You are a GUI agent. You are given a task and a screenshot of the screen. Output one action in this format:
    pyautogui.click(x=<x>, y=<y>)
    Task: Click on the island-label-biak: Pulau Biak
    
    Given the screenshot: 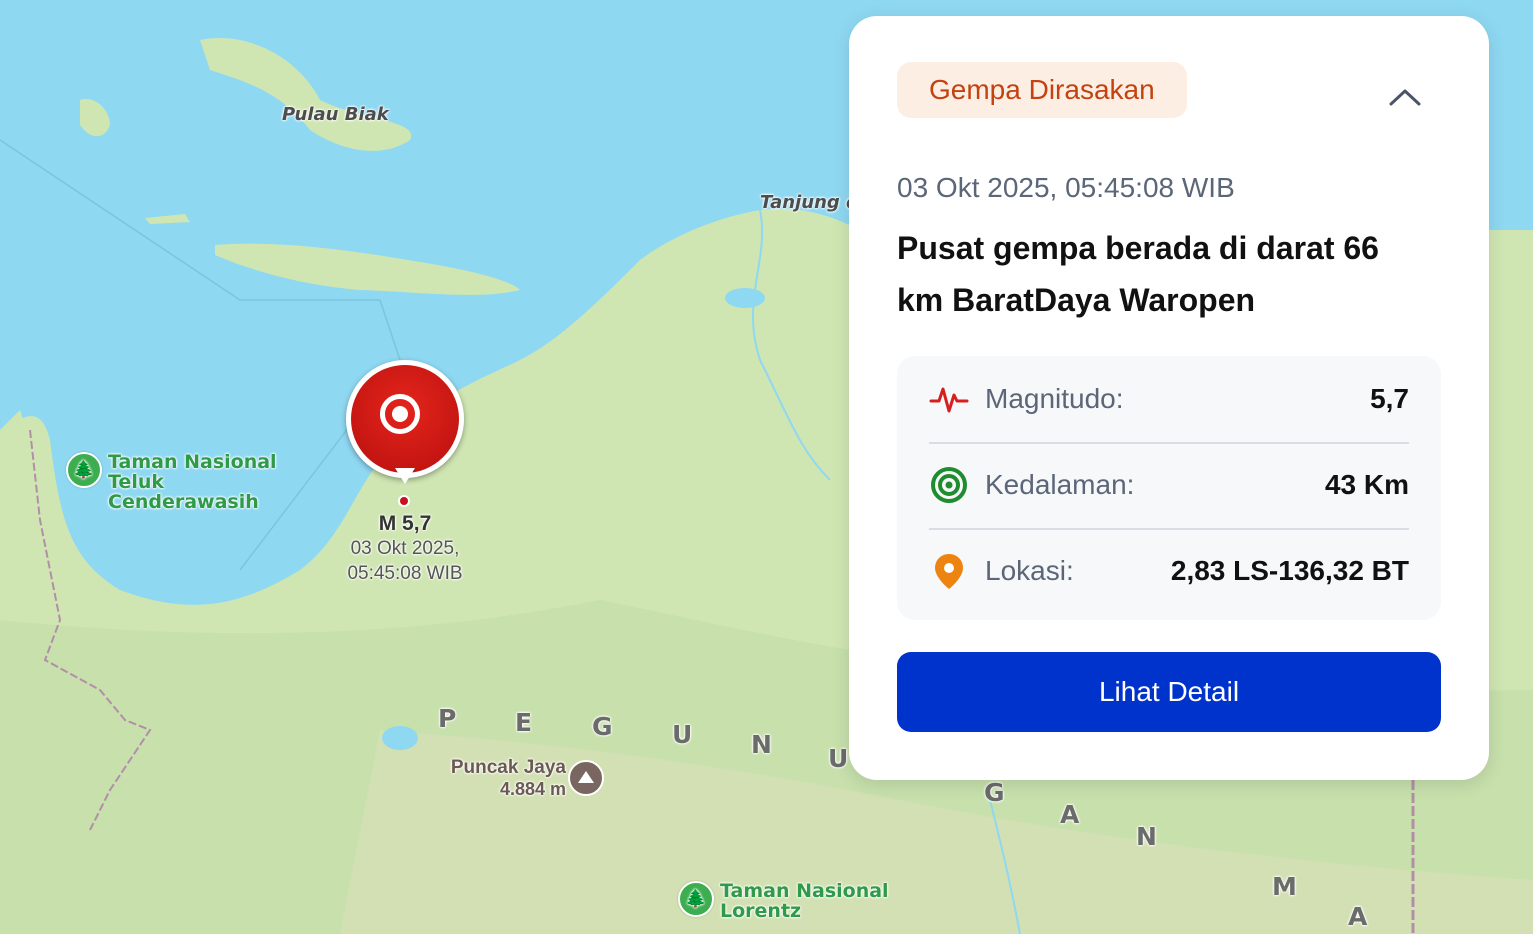 What is the action you would take?
    pyautogui.click(x=335, y=114)
    